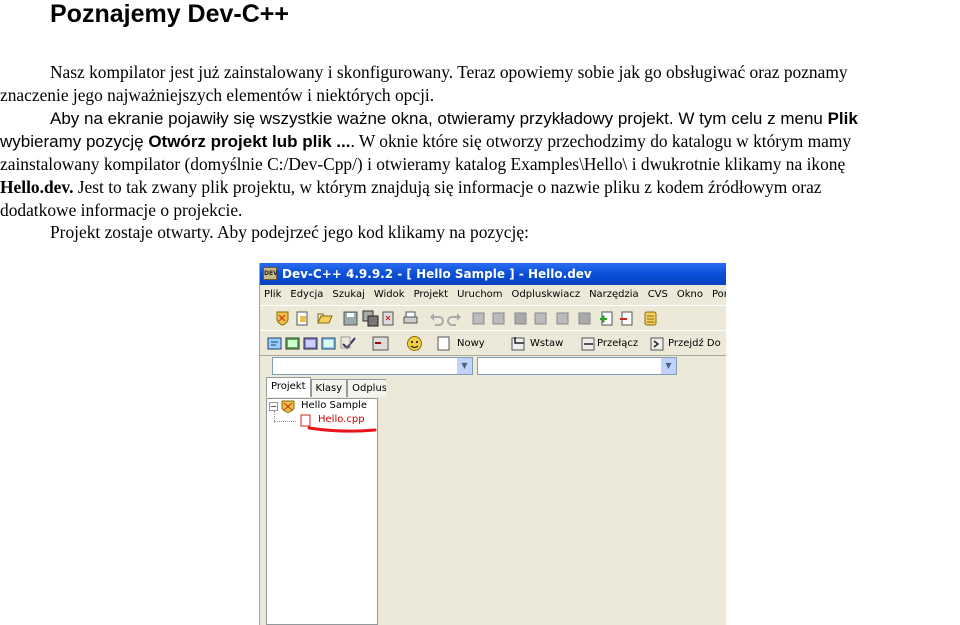  Describe the element at coordinates (556, 502) in the screenshot. I see `editor-area` at that location.